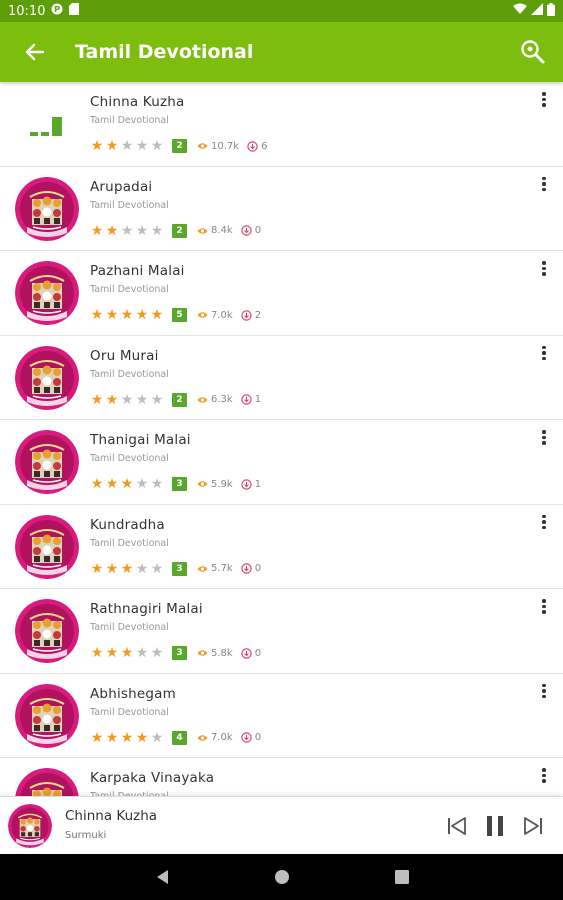 The image size is (563, 900). Describe the element at coordinates (551, 11) in the screenshot. I see `battery-icon` at that location.